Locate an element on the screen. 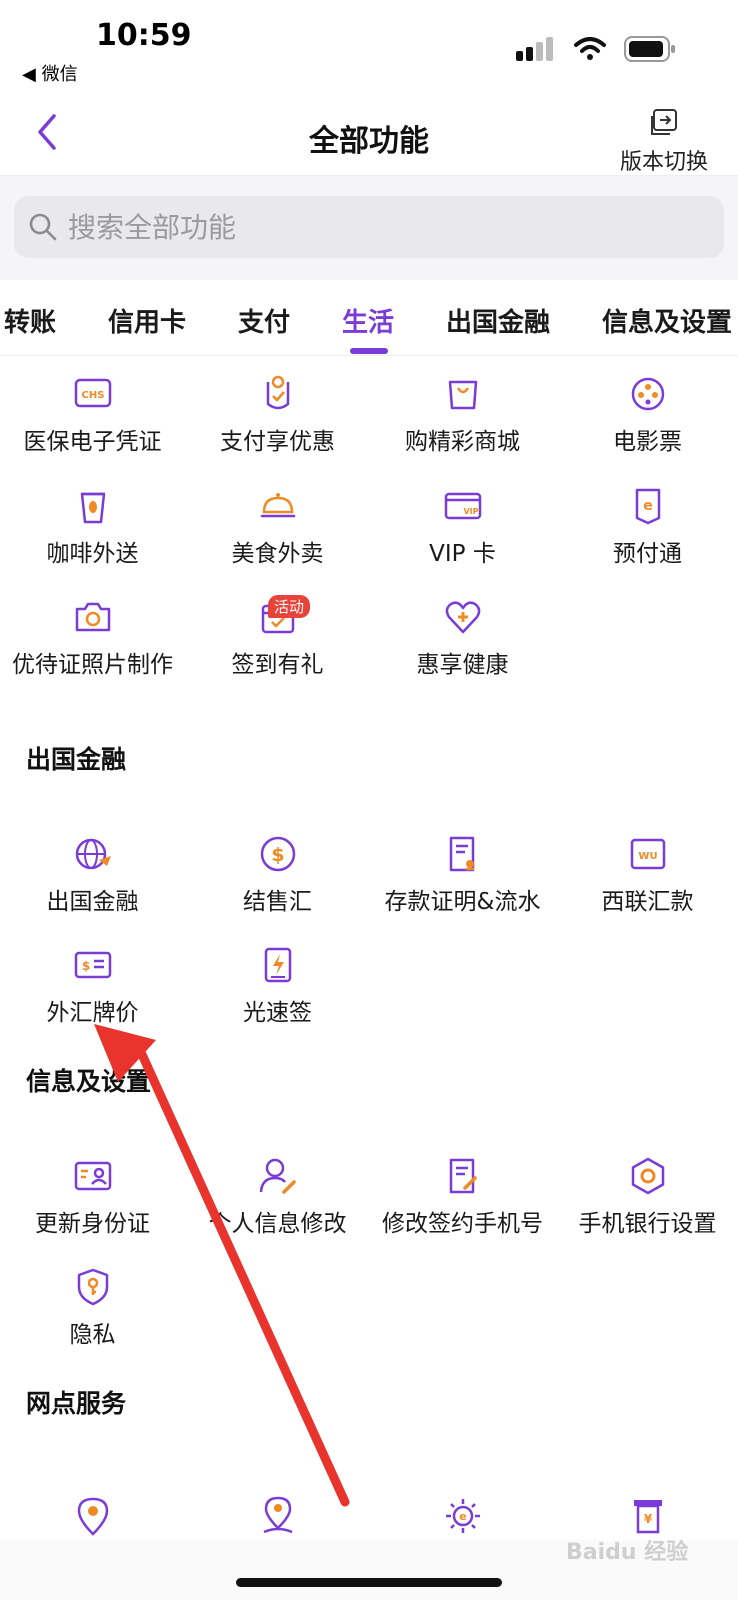 This screenshot has width=738, height=1600. back-to-app-link: ◀ 微信 is located at coordinates (50, 73).